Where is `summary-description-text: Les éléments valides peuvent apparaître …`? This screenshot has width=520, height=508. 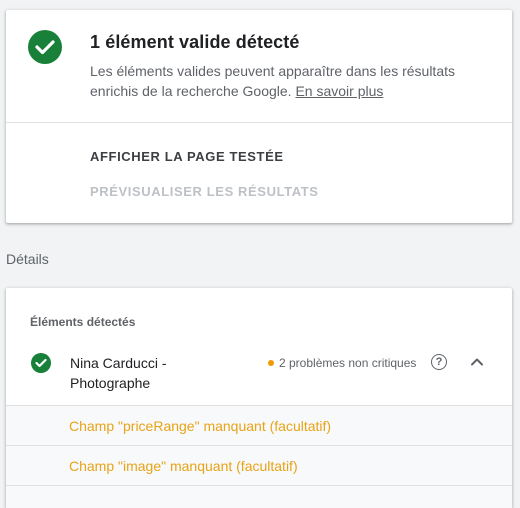 summary-description-text: Les éléments valides peuvent apparaître … is located at coordinates (272, 81).